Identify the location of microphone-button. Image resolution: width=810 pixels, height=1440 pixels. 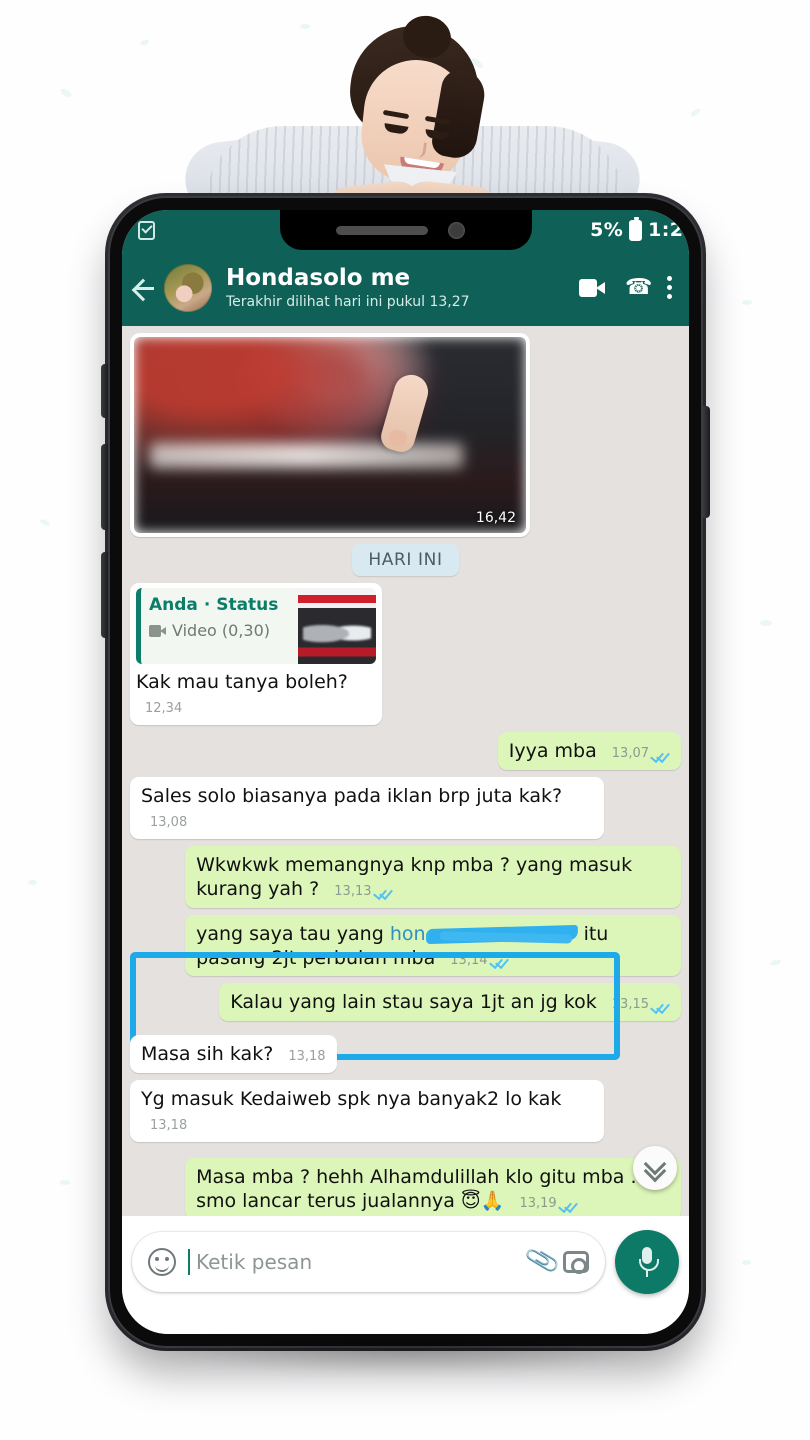
(647, 1262).